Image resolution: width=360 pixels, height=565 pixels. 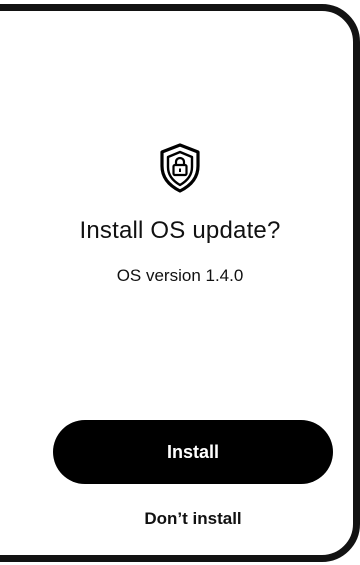 What do you see at coordinates (180, 168) in the screenshot?
I see `shield-lock-icon` at bounding box center [180, 168].